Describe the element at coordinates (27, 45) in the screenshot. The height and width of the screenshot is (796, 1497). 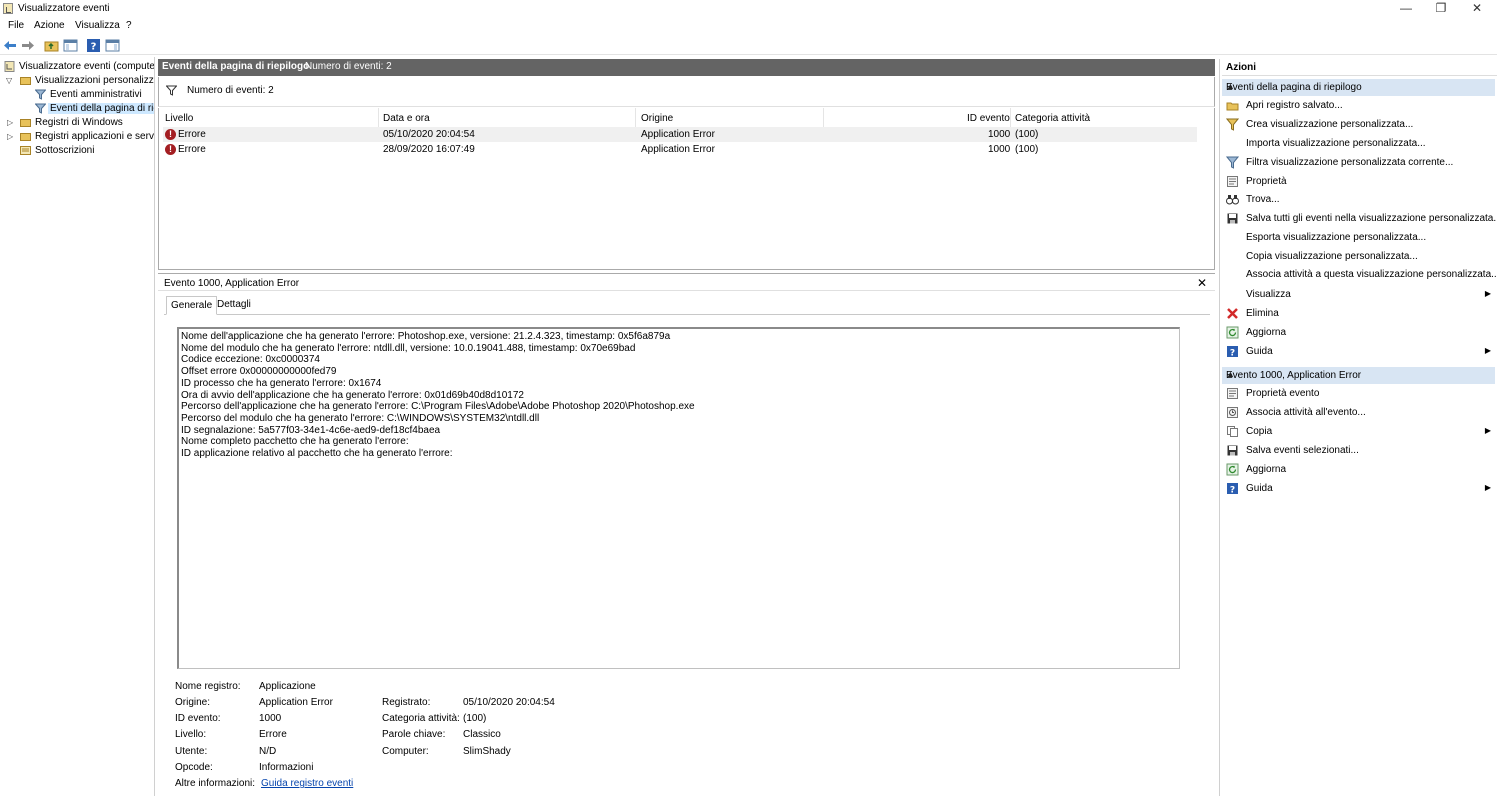
I see `forward-arrow-icon` at that location.